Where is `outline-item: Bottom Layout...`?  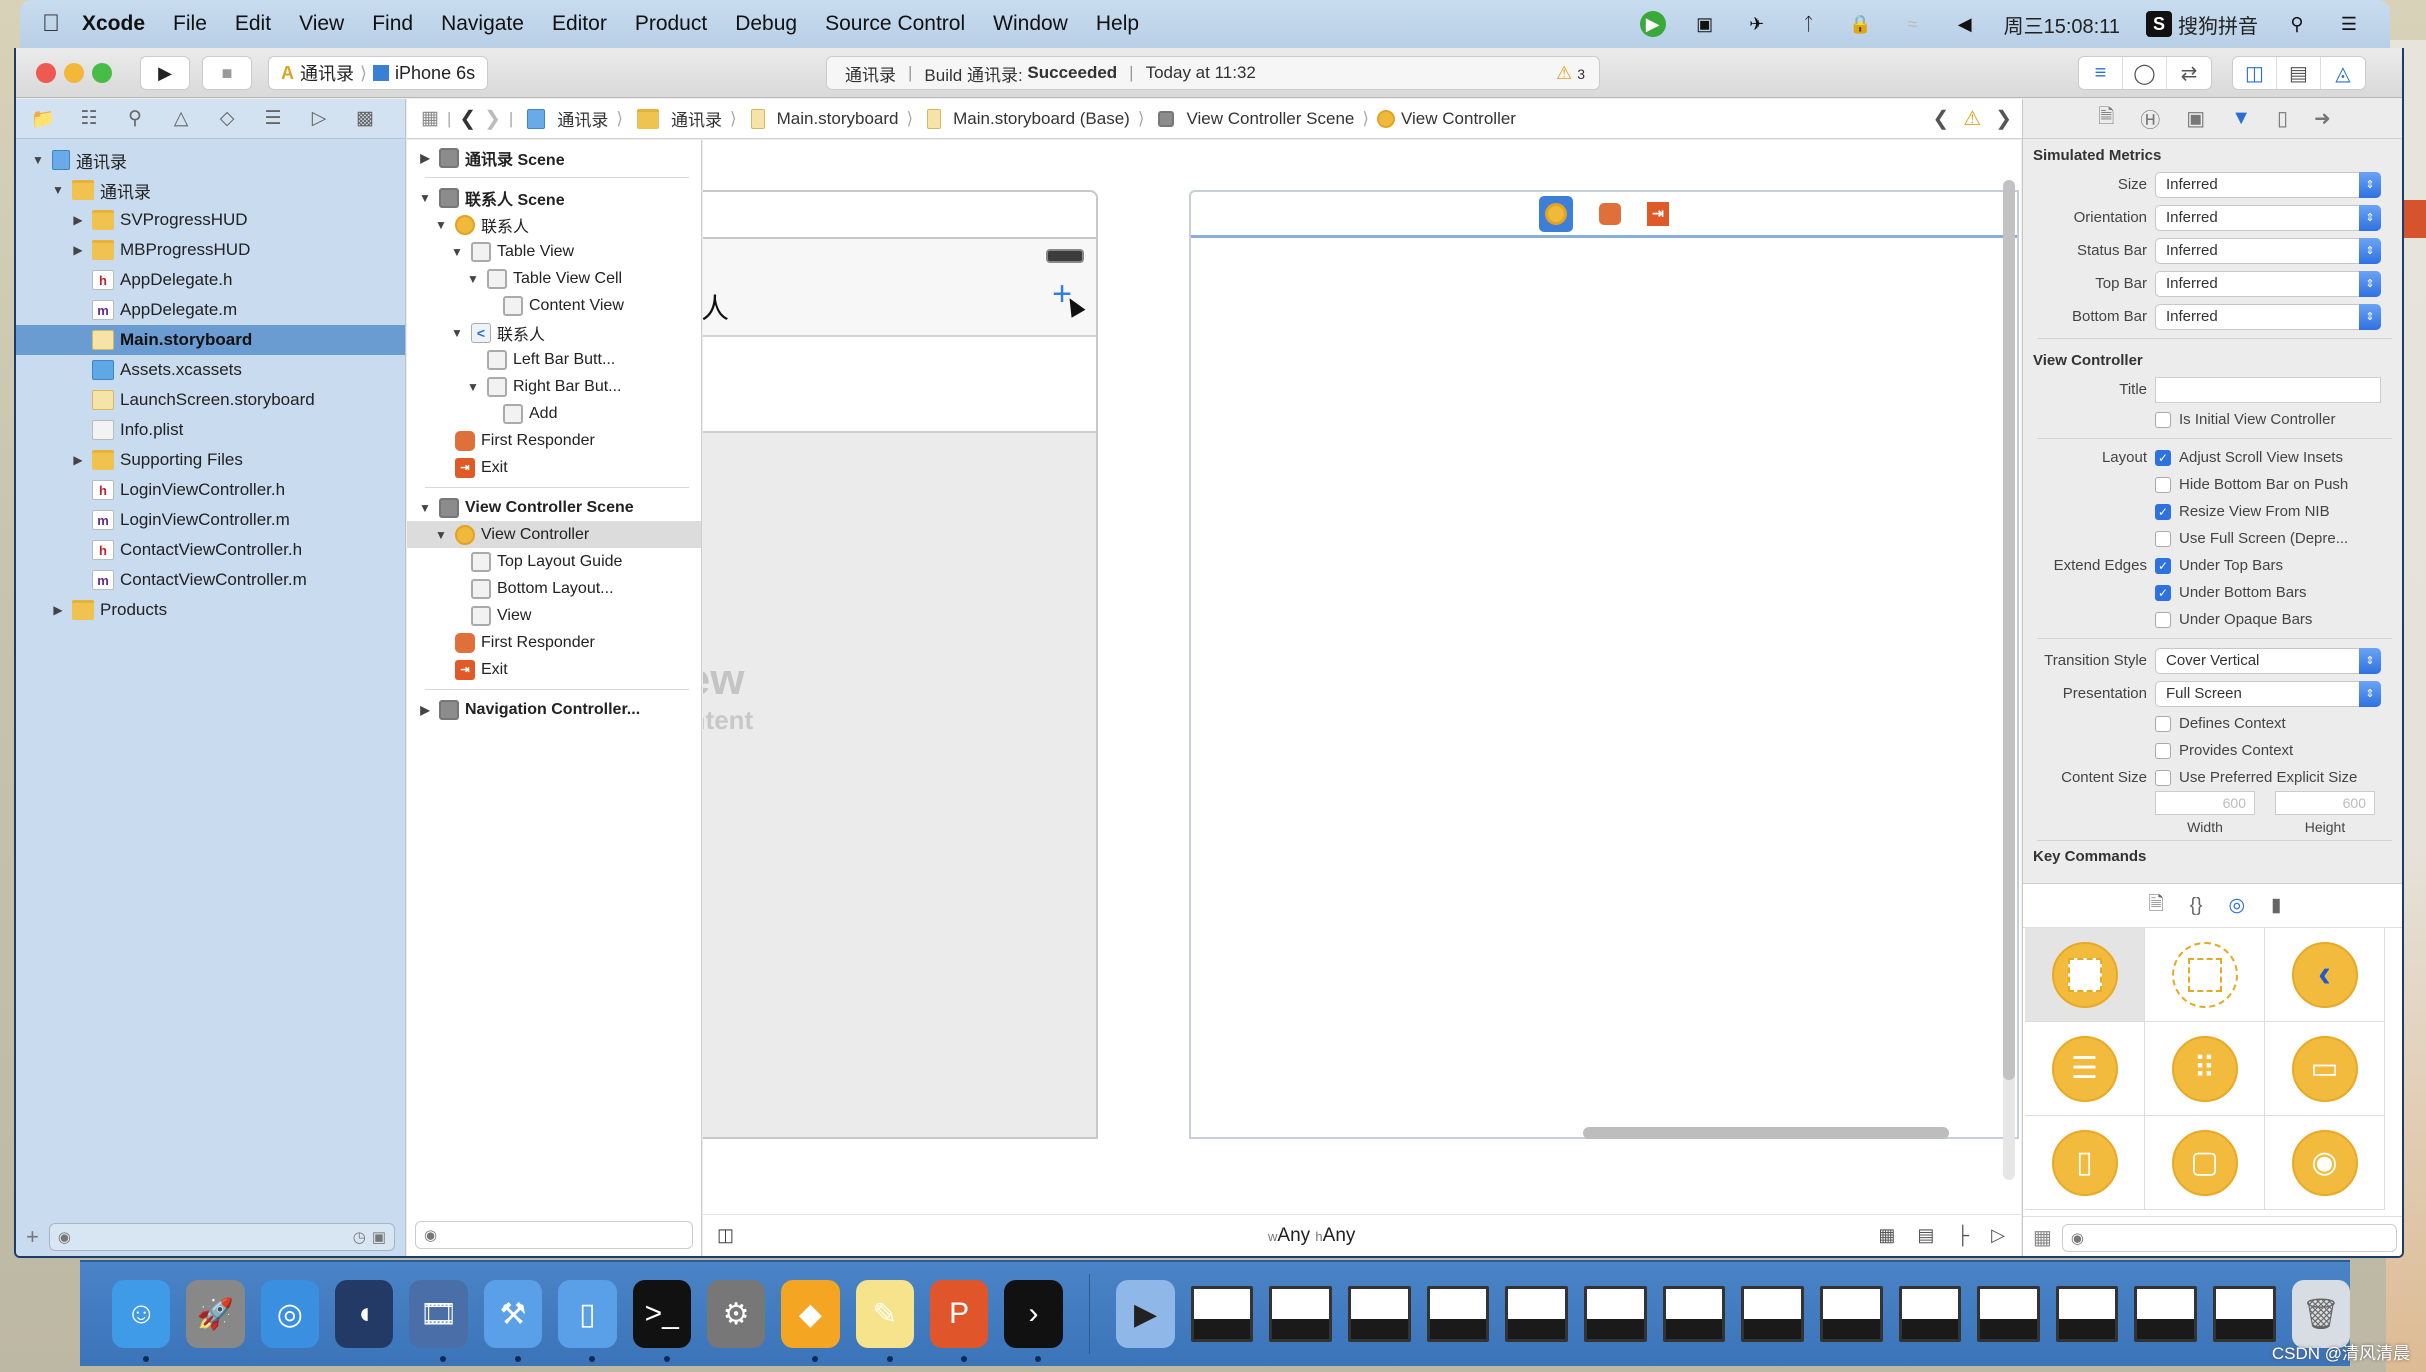
outline-item: Bottom Layout... is located at coordinates (554, 588).